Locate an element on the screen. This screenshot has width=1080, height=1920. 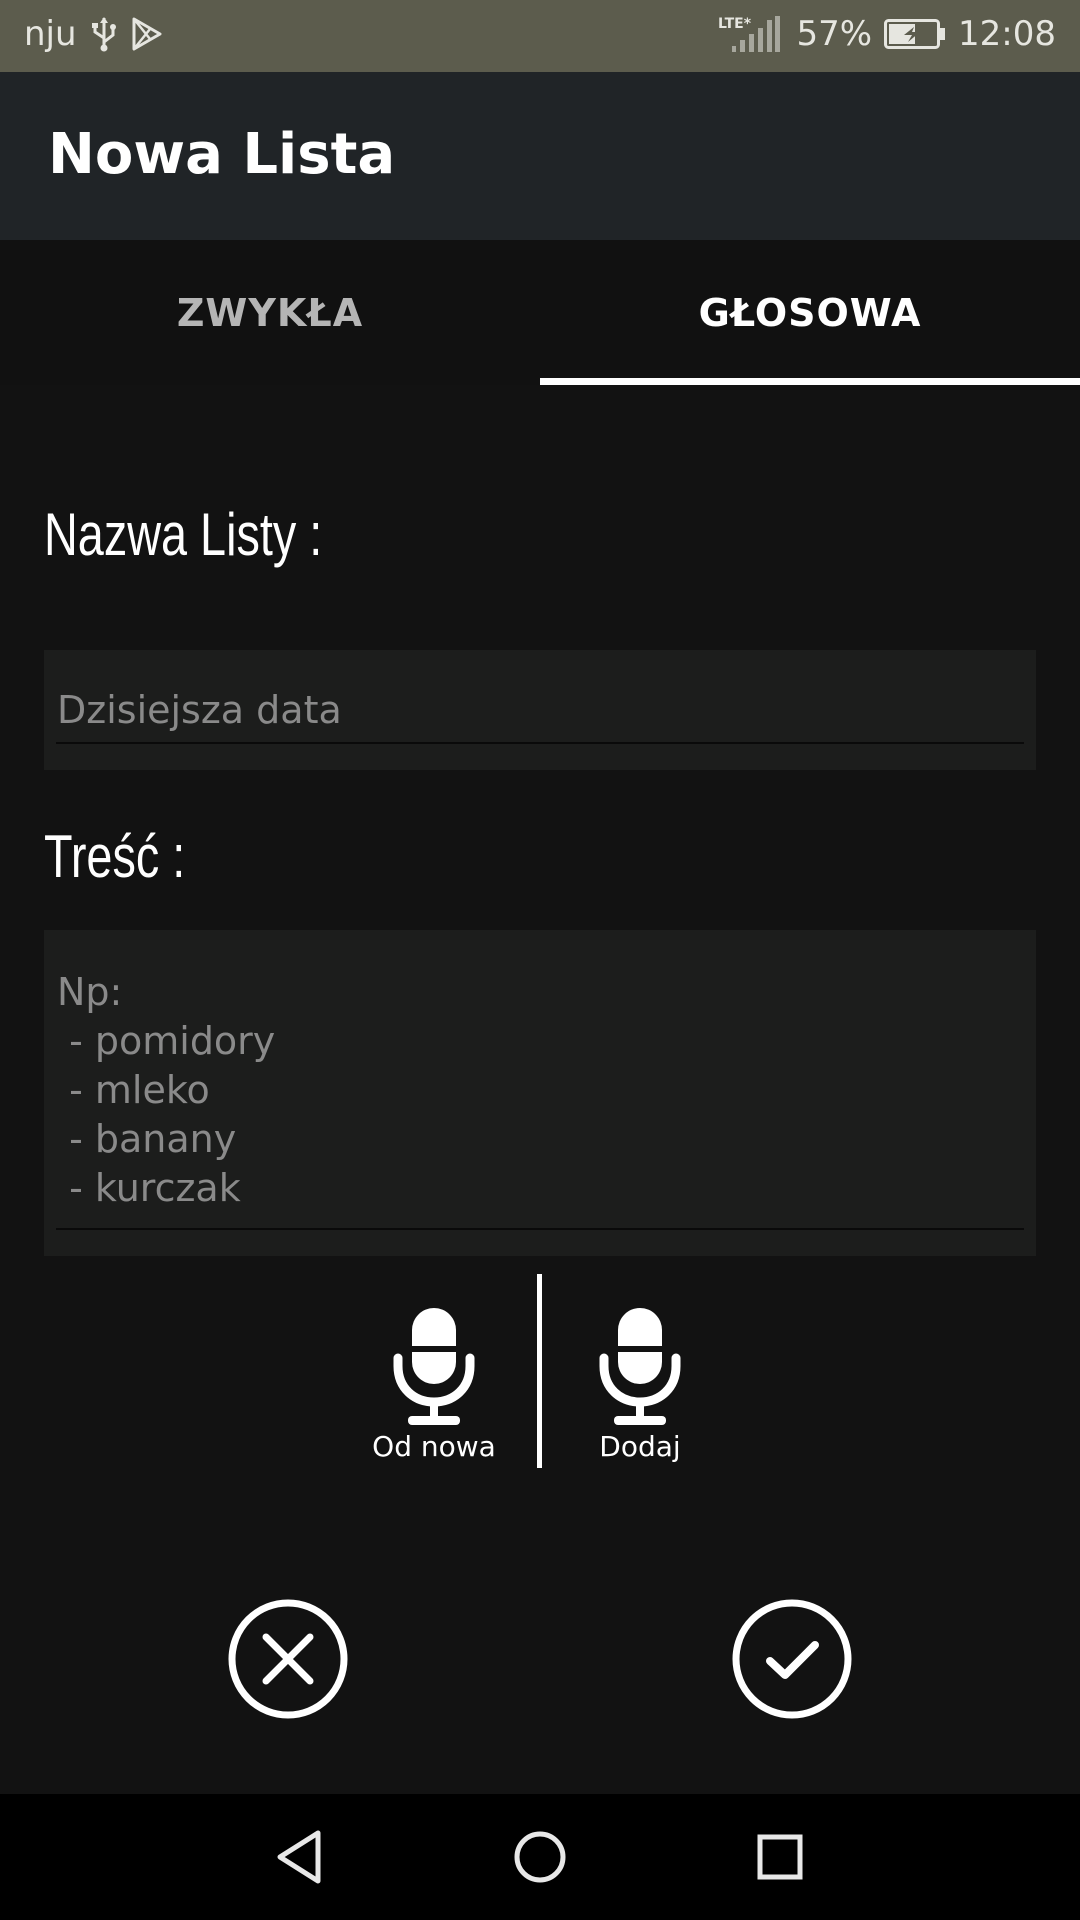
status-right: LTE* 57% 12:08 is located at coordinates (887, 34).